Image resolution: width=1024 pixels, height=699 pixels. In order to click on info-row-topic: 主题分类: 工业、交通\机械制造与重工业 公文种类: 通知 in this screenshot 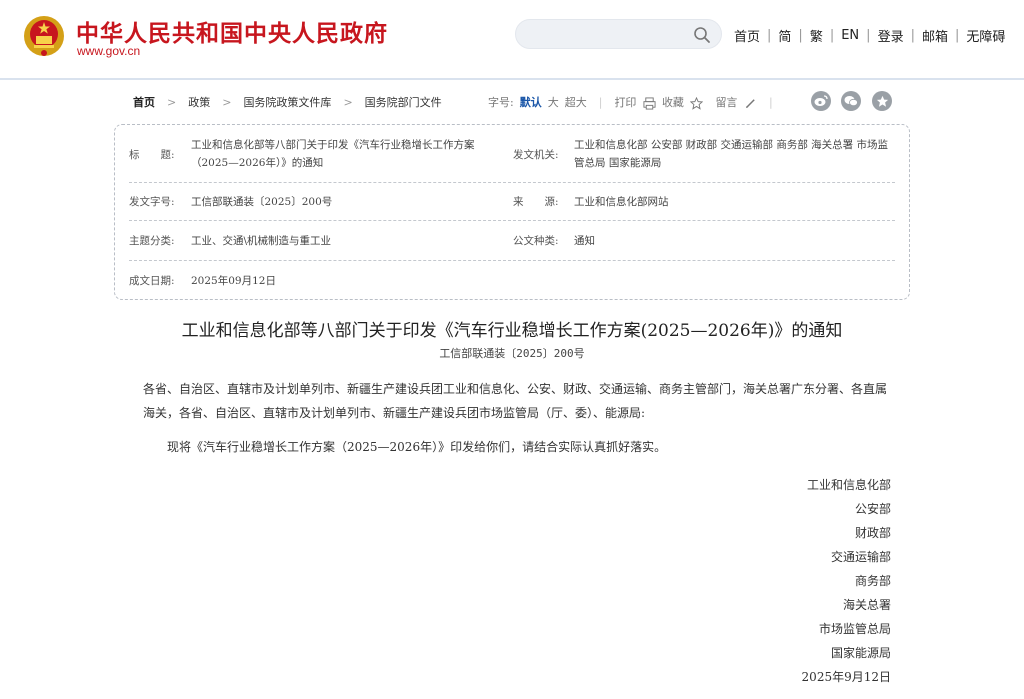, I will do `click(512, 241)`.